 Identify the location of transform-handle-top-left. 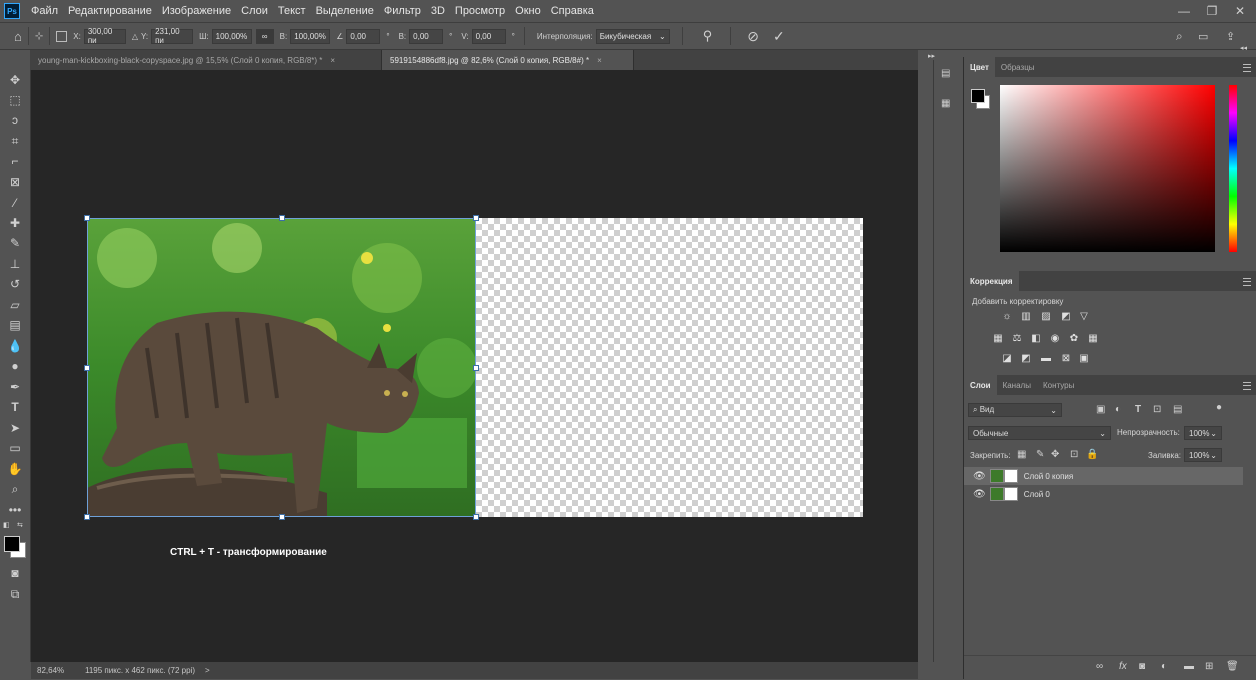
(87, 218).